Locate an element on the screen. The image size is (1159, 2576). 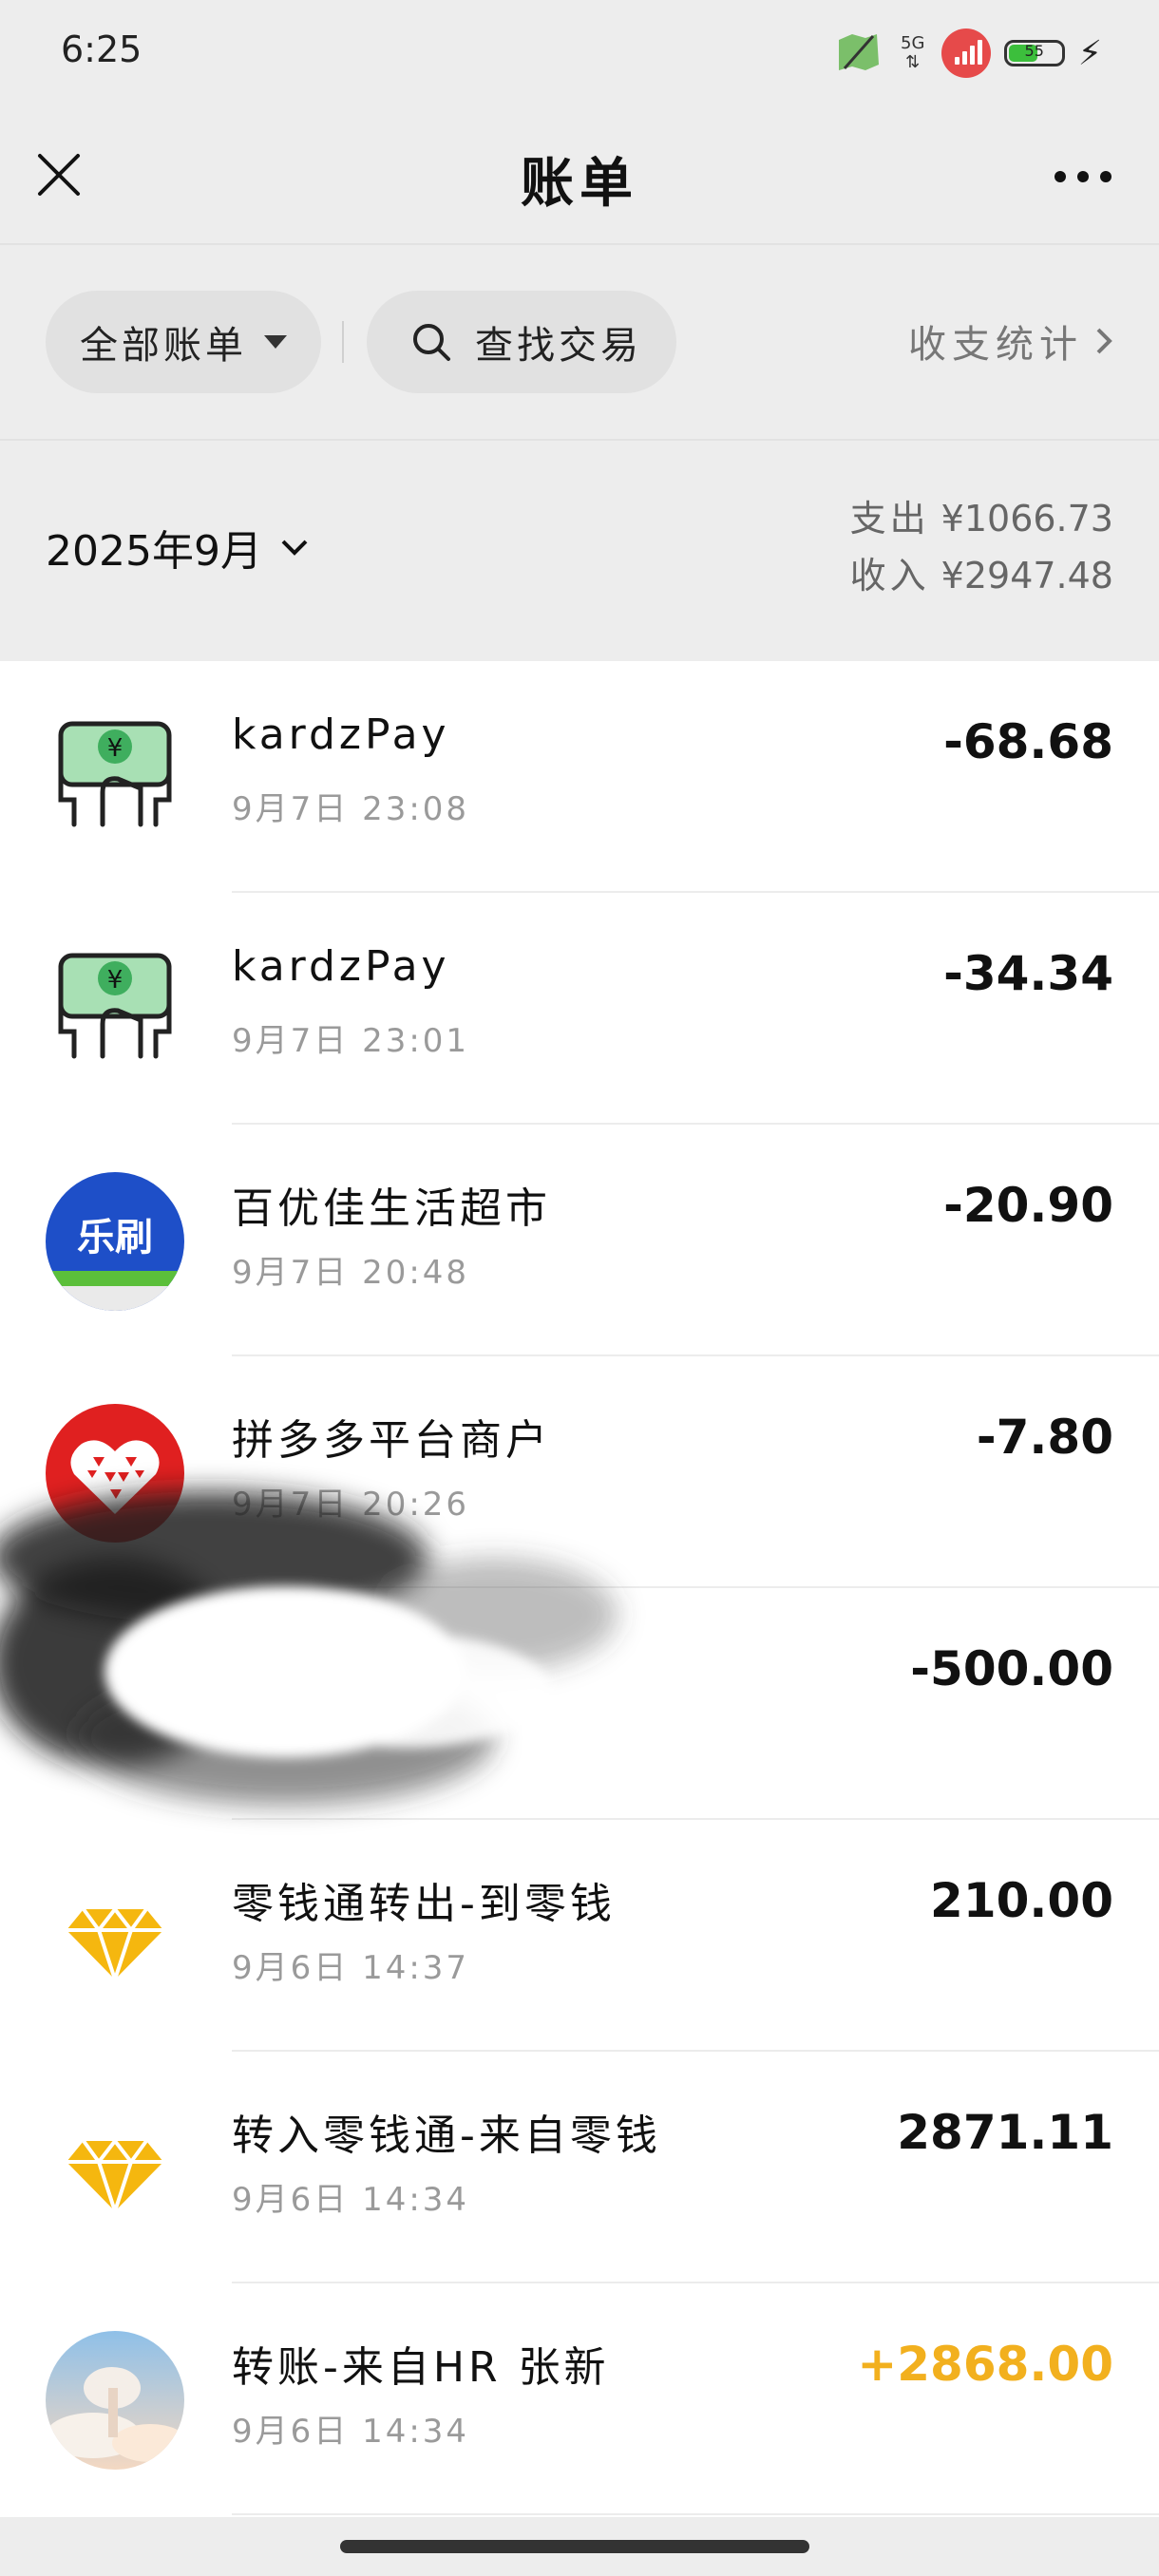
transaction-amount: -7.80 is located at coordinates (1044, 1437).